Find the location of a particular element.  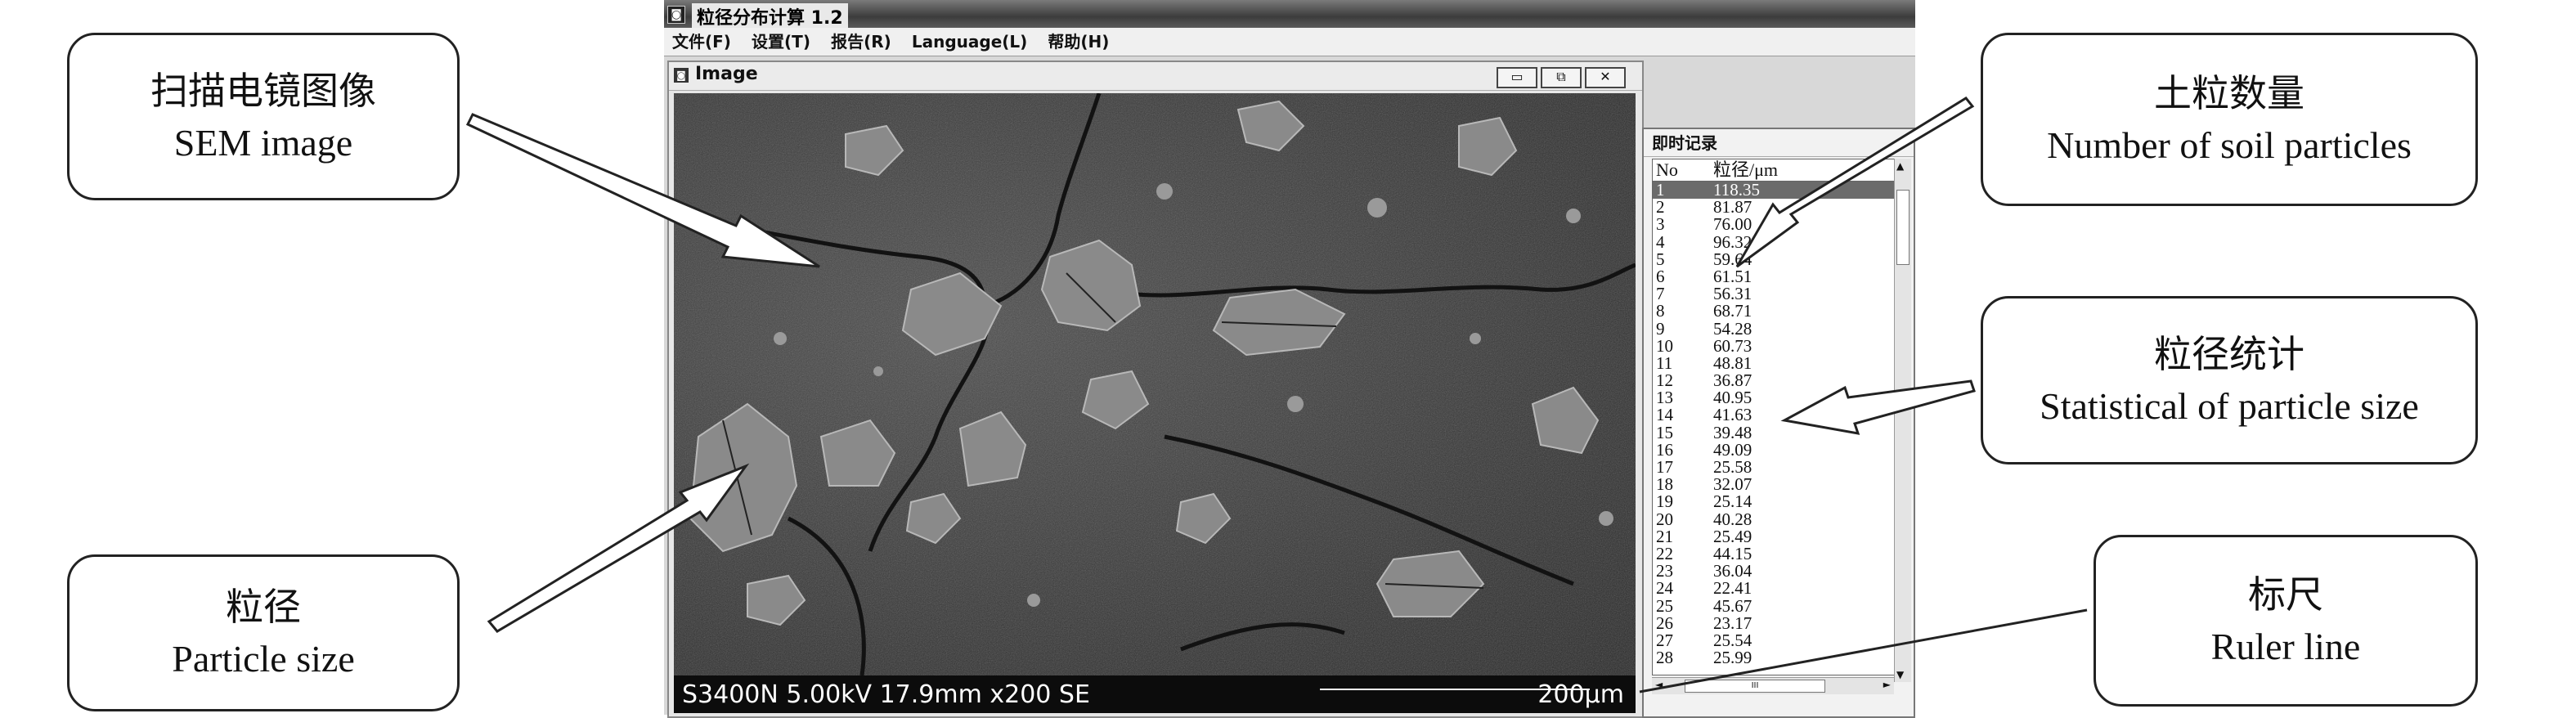

arrow-ruler is located at coordinates (1863, 650).